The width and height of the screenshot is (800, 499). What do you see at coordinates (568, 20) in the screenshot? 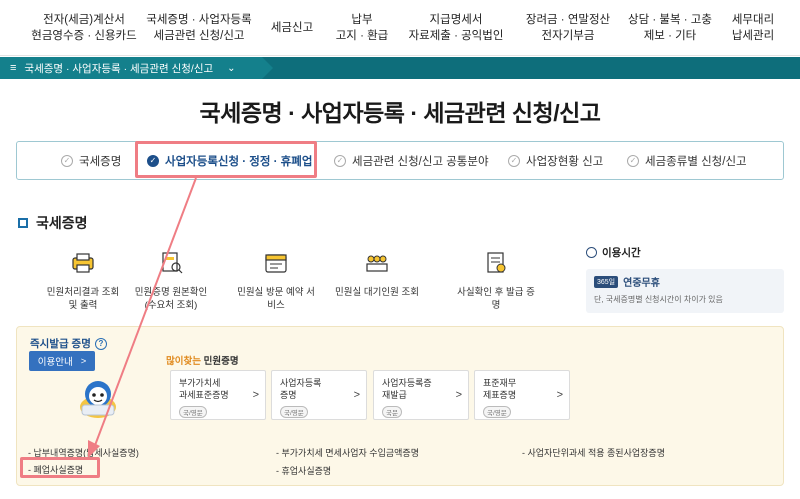
I see `nav-item-line1: 장려금 · 연말정산` at bounding box center [568, 20].